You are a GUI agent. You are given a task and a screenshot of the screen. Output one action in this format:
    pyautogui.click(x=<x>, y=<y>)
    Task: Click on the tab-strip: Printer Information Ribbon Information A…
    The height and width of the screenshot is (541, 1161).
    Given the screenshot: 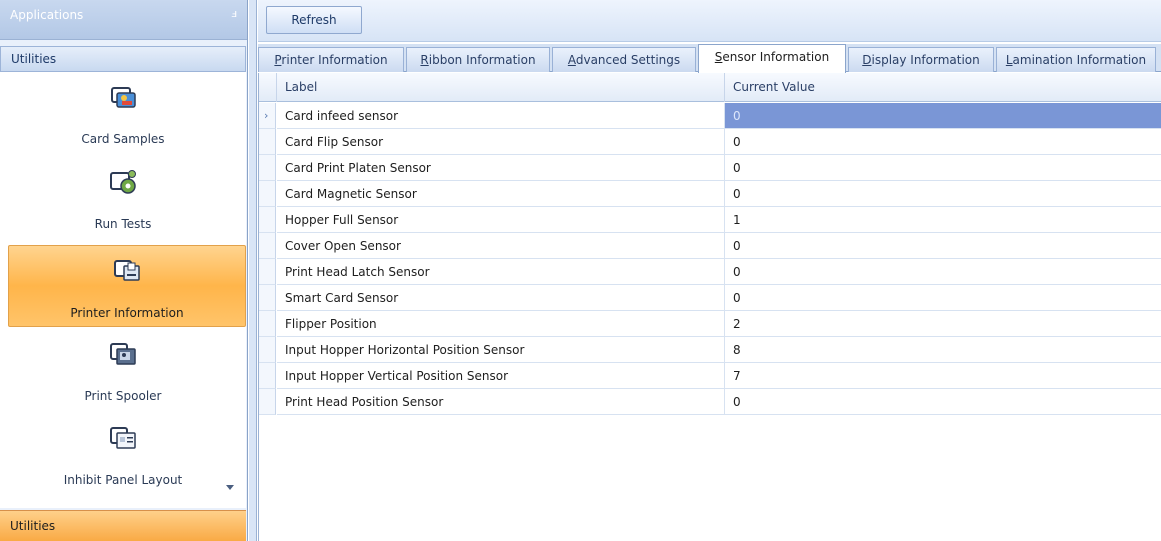 What is the action you would take?
    pyautogui.click(x=709, y=58)
    